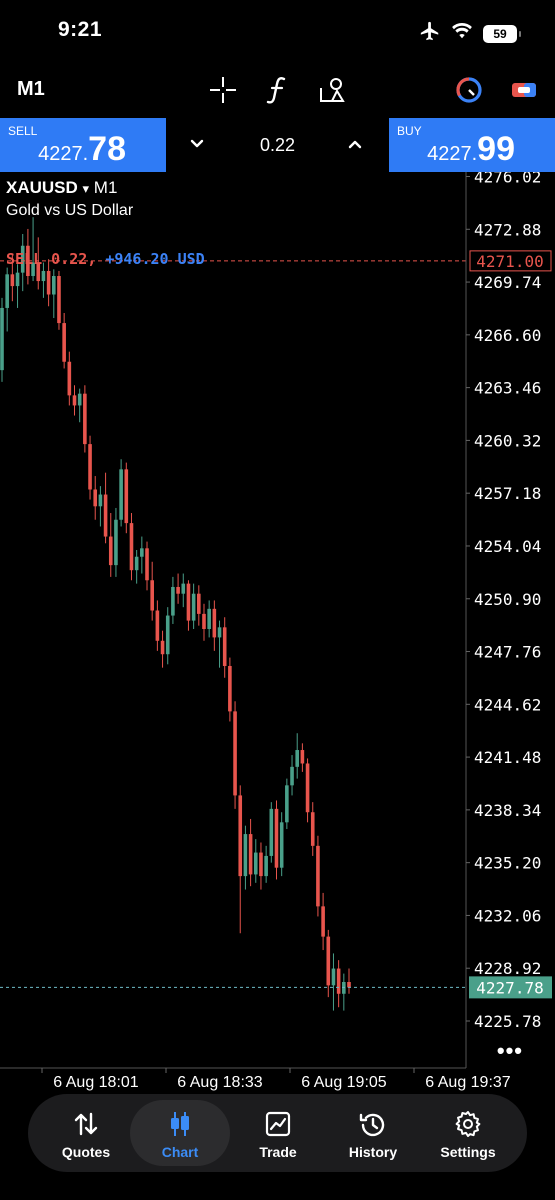 This screenshot has height=1200, width=555. I want to click on position-label: SELL 0.22, +946.20 USD, so click(105, 259).